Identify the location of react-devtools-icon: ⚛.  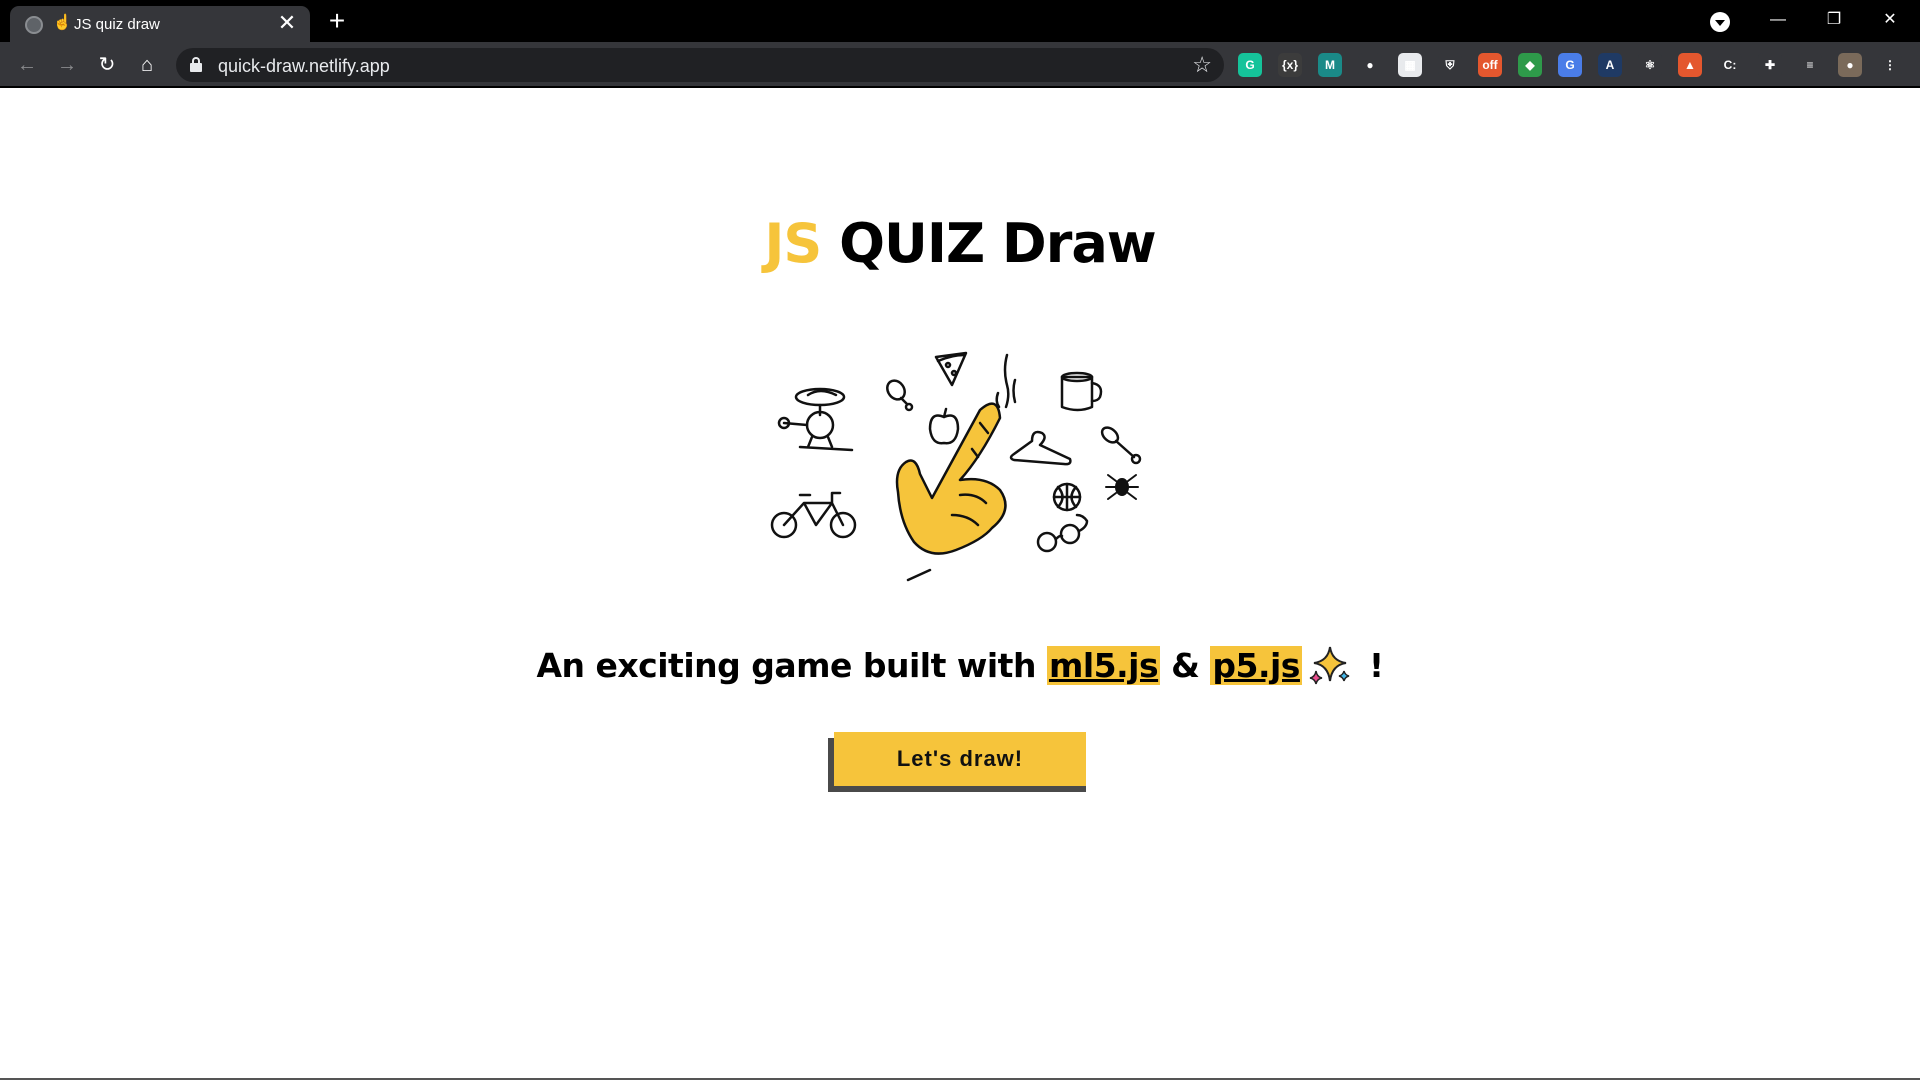
(1650, 65).